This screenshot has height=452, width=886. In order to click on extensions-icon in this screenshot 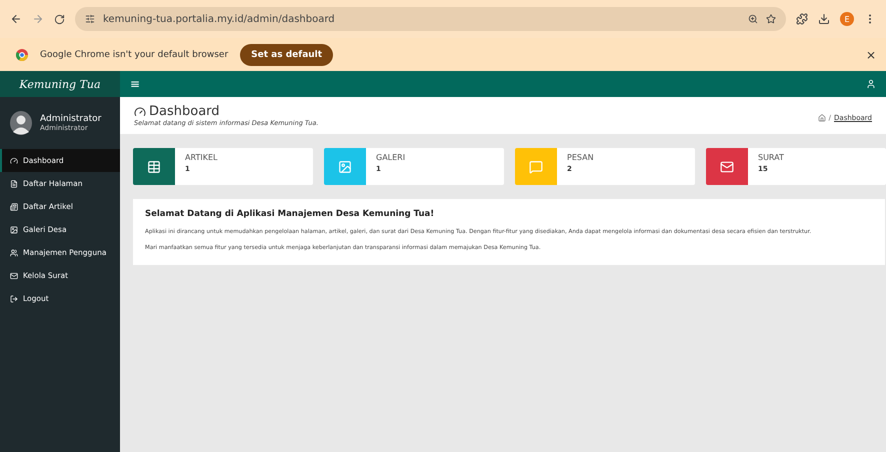, I will do `click(802, 19)`.